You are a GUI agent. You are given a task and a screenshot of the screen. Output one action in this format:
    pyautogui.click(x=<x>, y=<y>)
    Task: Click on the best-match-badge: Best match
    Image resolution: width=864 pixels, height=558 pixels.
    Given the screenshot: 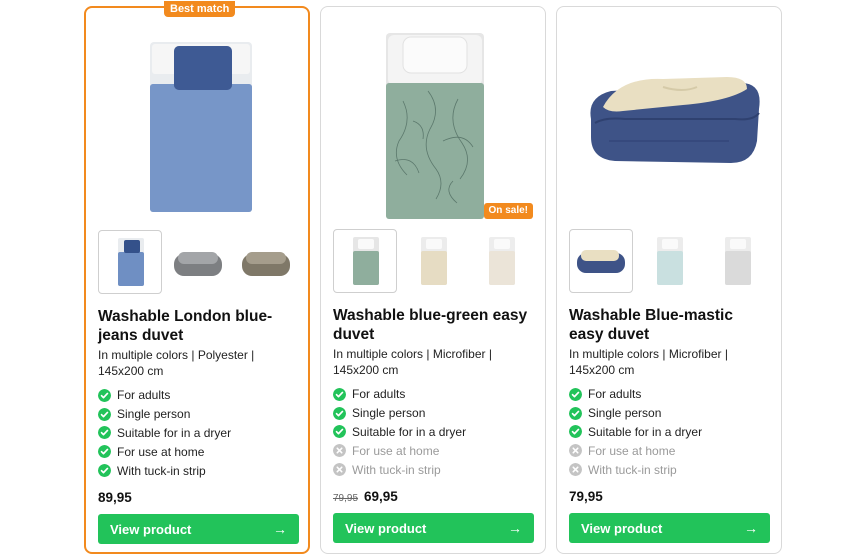 What is the action you would take?
    pyautogui.click(x=200, y=9)
    